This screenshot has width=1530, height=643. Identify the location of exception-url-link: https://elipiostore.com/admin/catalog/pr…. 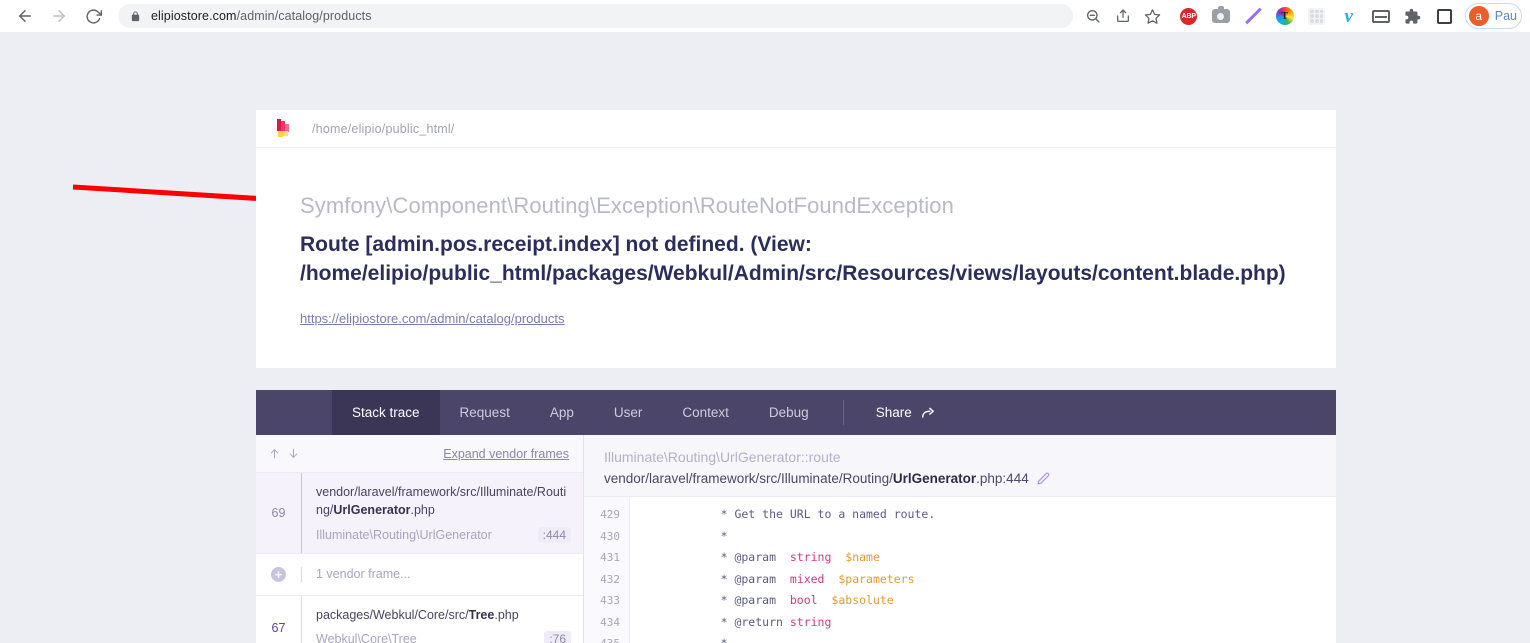
(432, 318).